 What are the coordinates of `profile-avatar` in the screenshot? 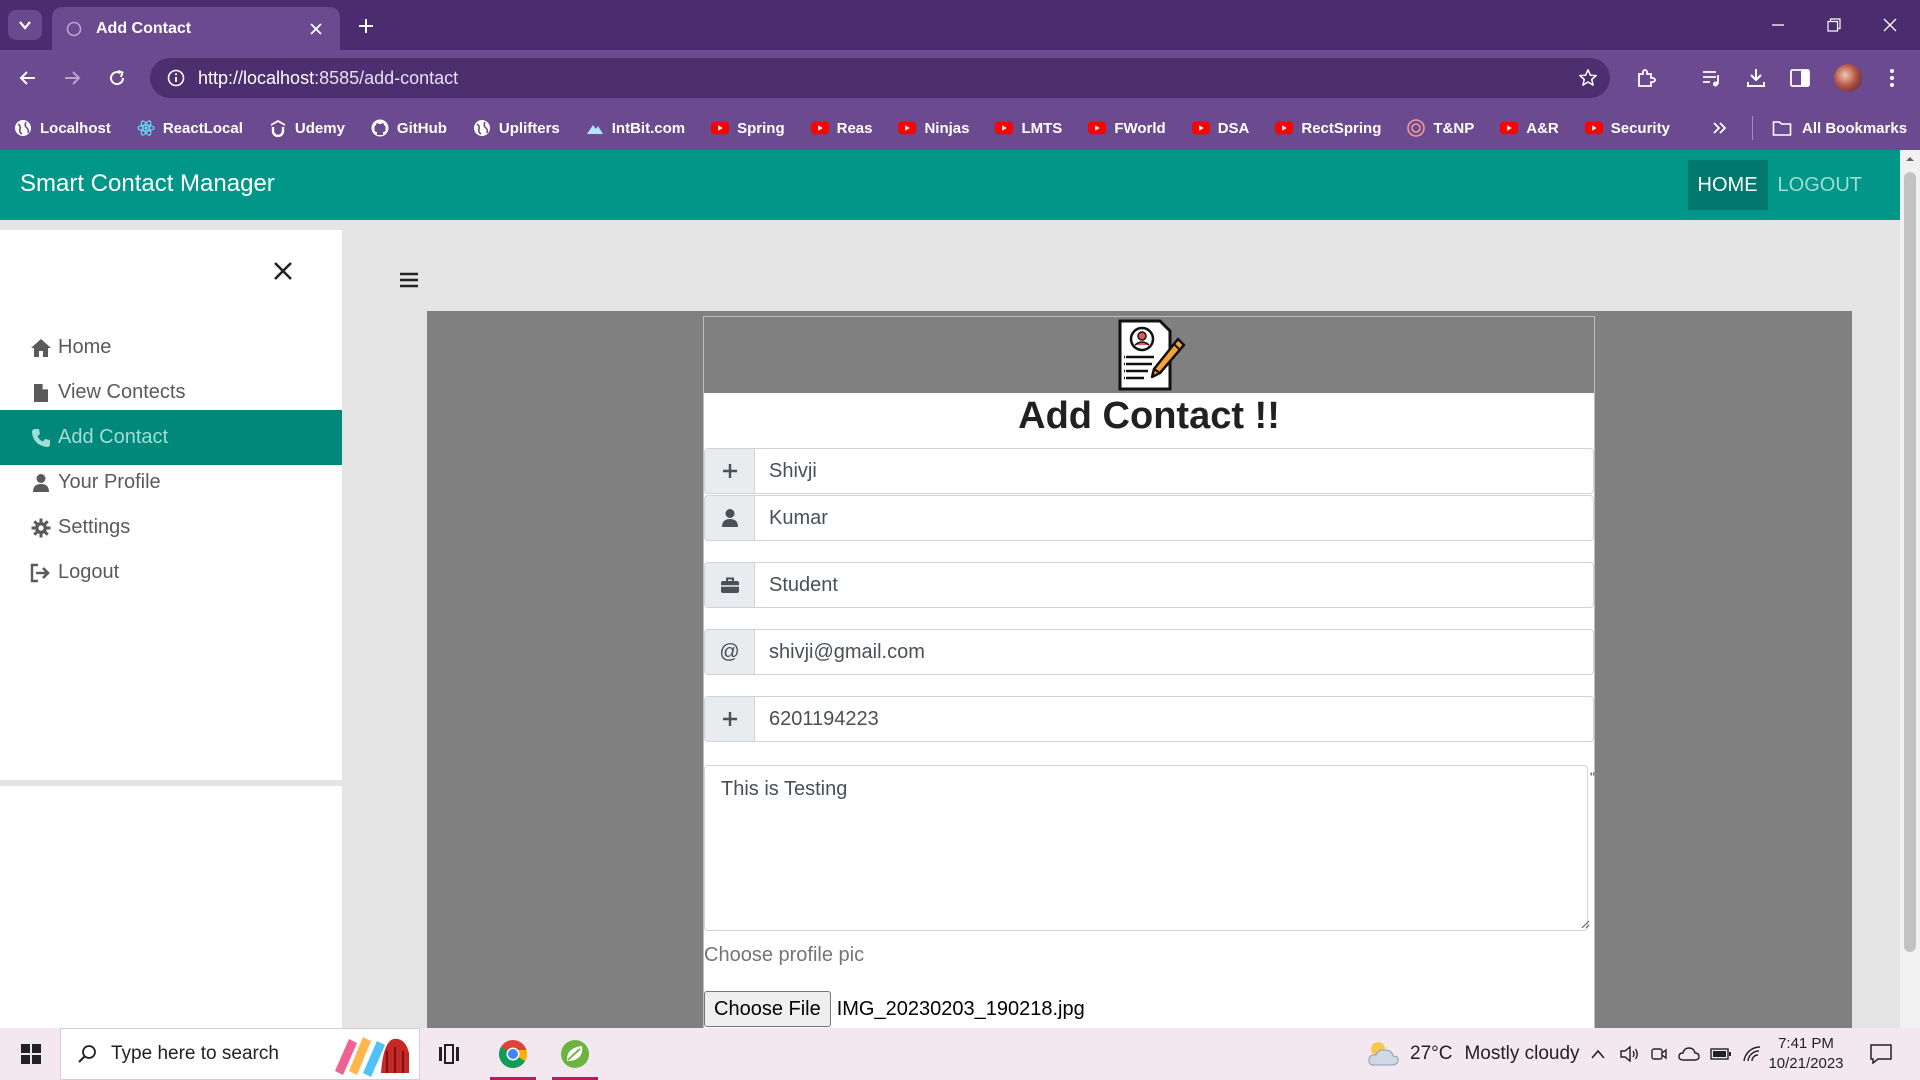 It's located at (1848, 78).